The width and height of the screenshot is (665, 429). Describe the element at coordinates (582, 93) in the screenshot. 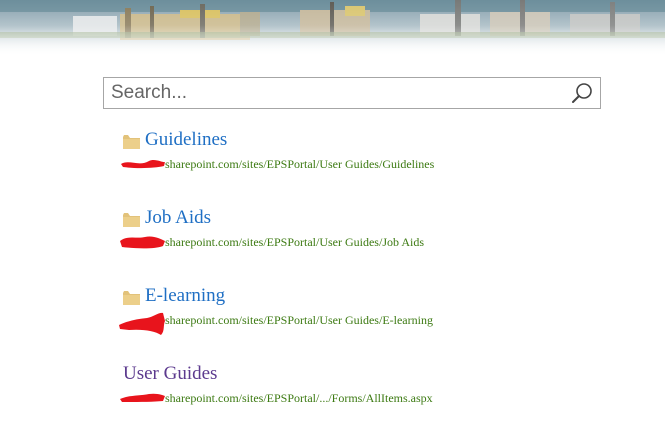

I see `search-icon` at that location.